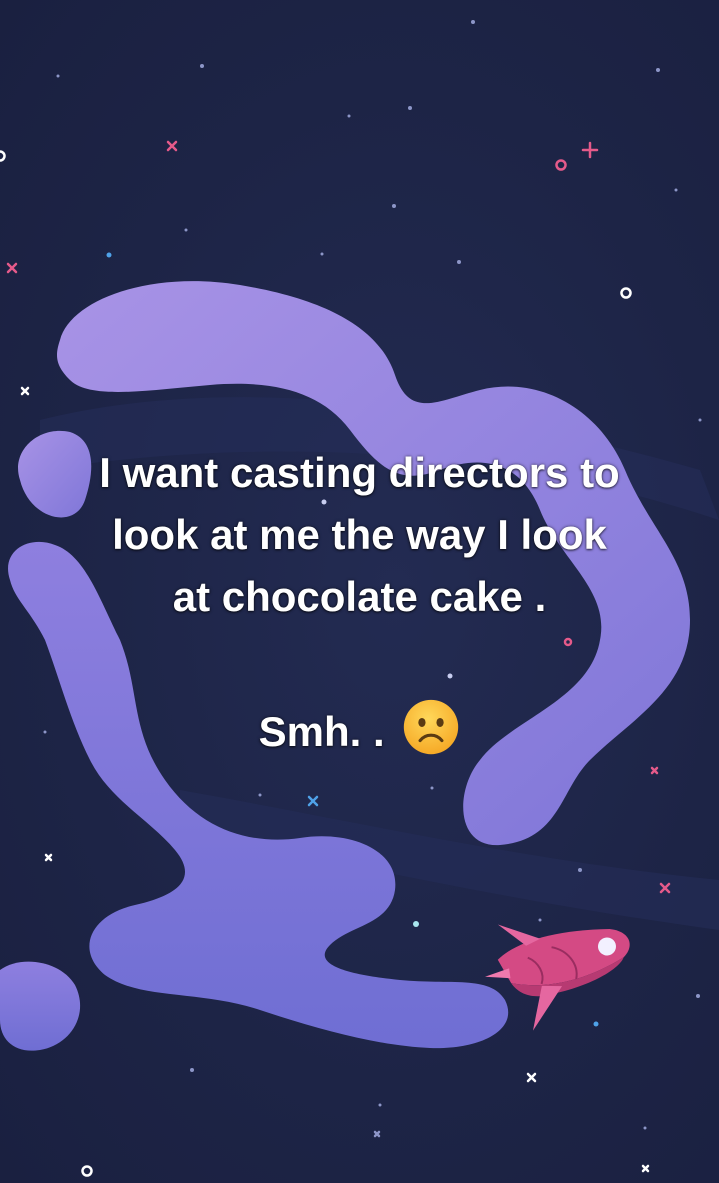 The image size is (719, 1183). I want to click on story-line-3: at chocolate cake ., so click(359, 596).